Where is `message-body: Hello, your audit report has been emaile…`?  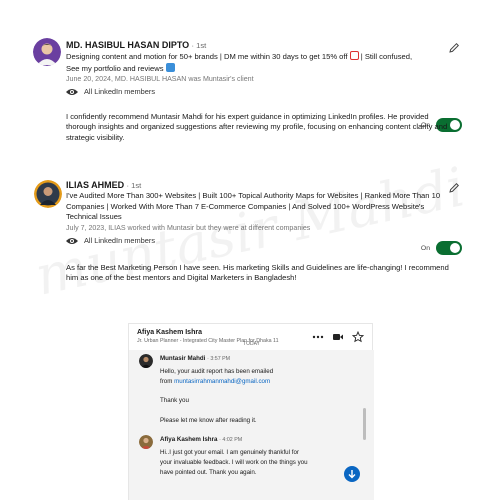
message-body: Hello, your audit report has been emaile… is located at coordinates (260, 396).